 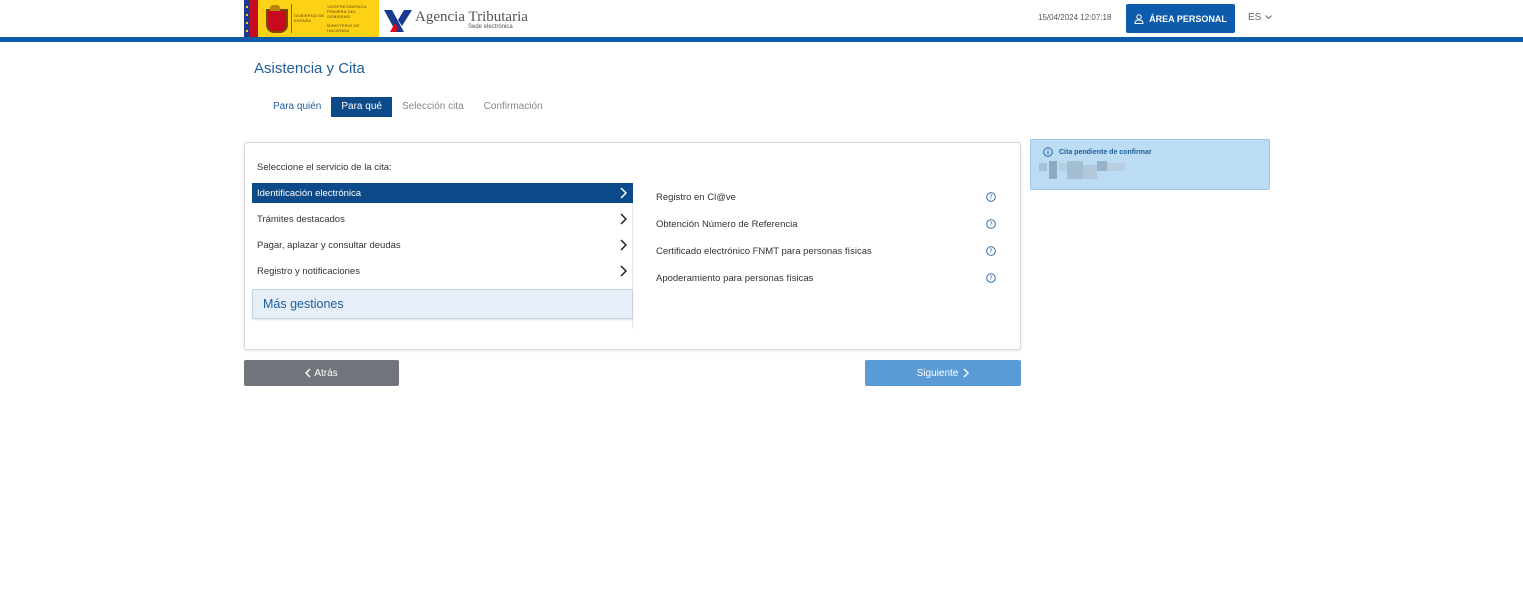 I want to click on category-item-registro-notificaciones: Registro y notificaciones, so click(x=442, y=271).